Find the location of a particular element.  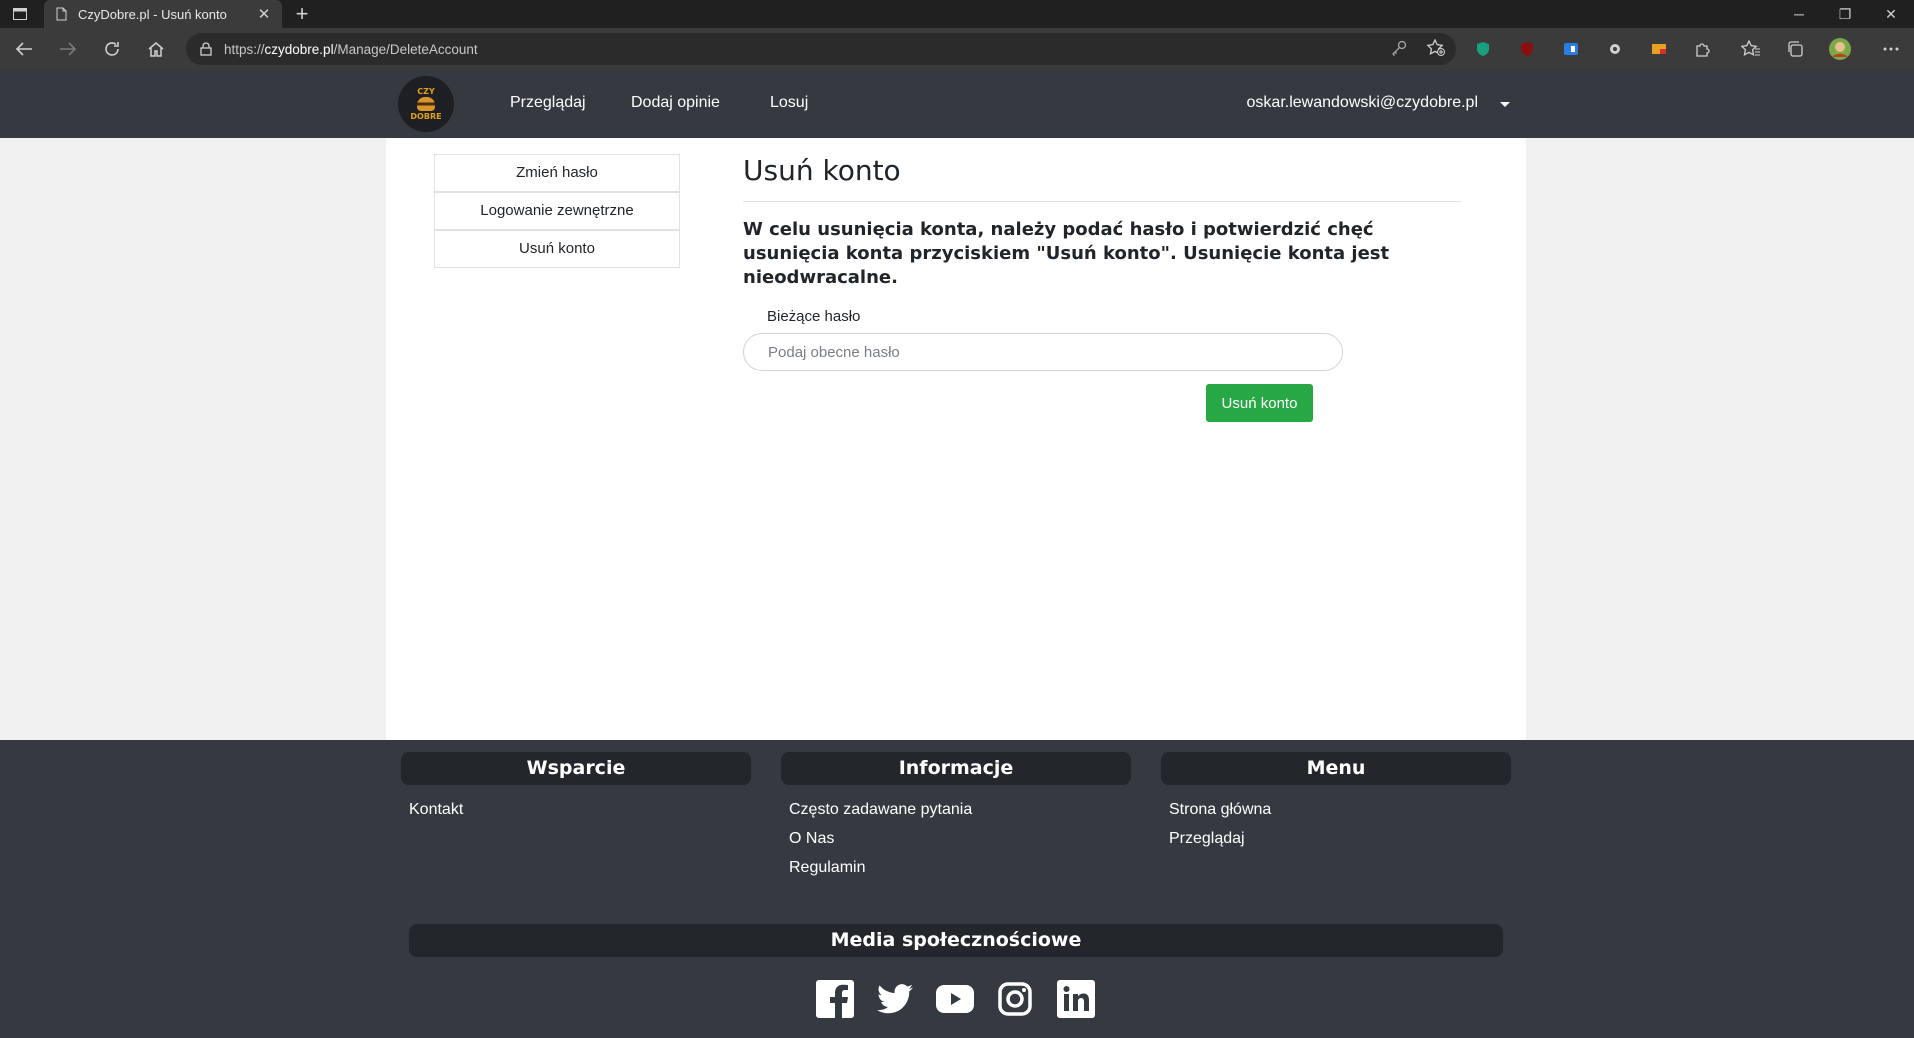

browser-tab-bar: CzyDobre.pl - Usuń konto ✕ + ─ ❐ ✕ is located at coordinates (957, 14).